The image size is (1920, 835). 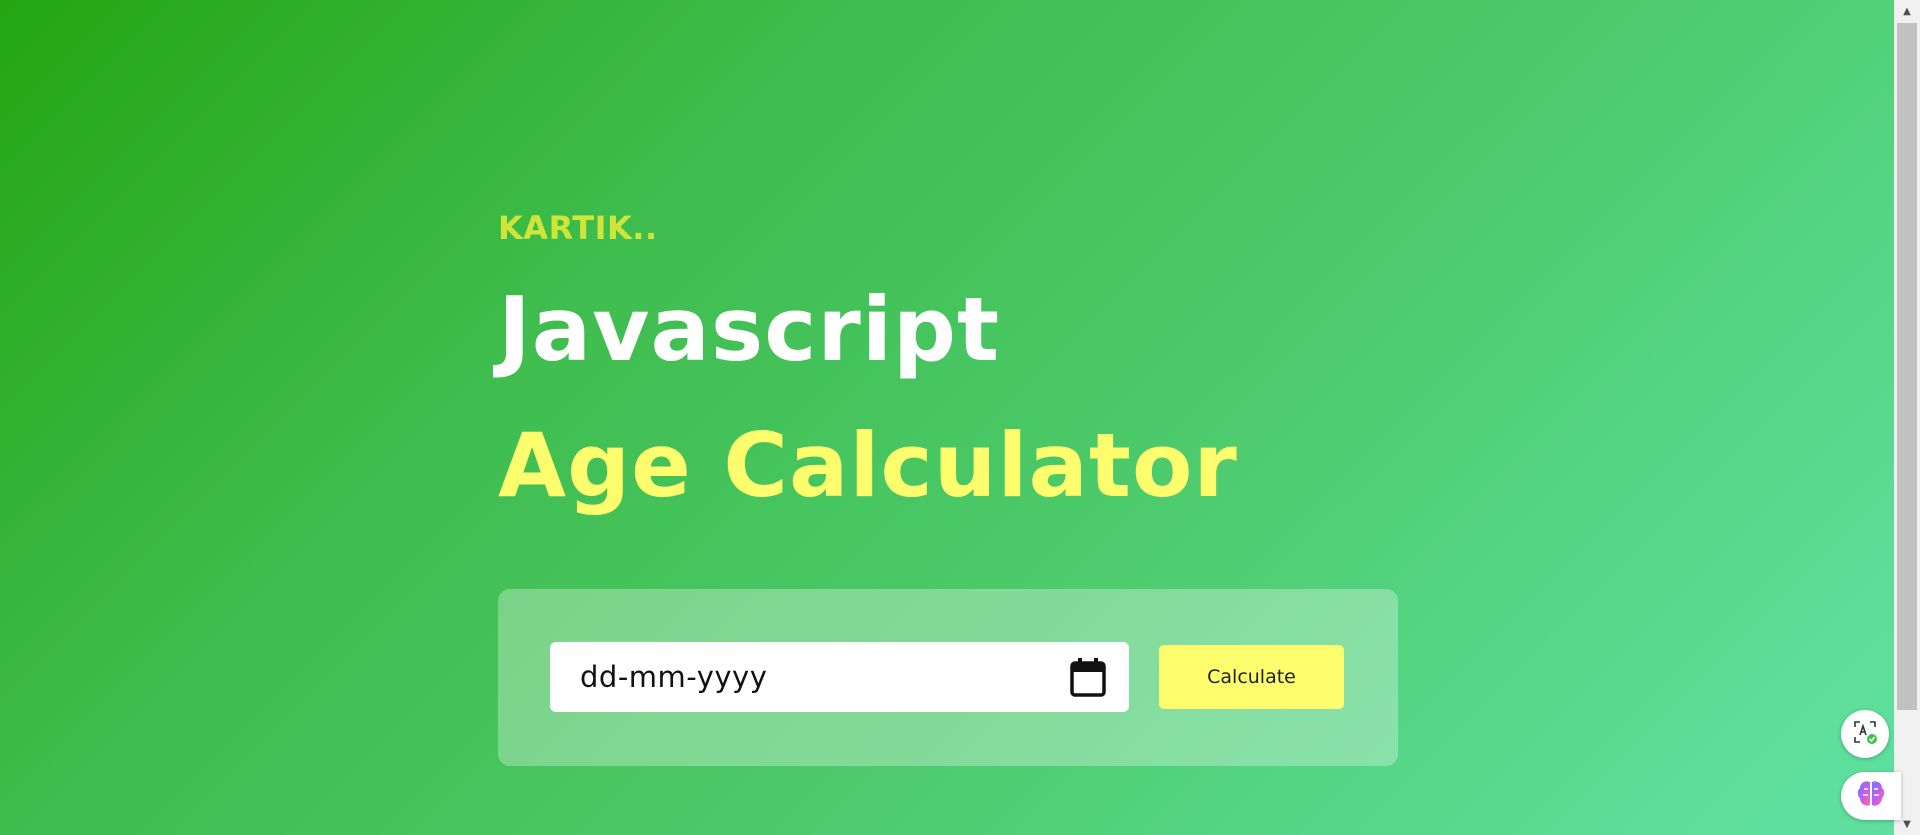 I want to click on ai-assistant-button, so click(x=1871, y=796).